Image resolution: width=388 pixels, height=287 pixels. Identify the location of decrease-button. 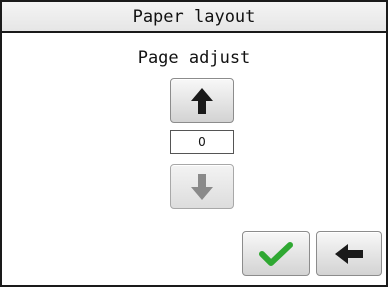
(202, 186).